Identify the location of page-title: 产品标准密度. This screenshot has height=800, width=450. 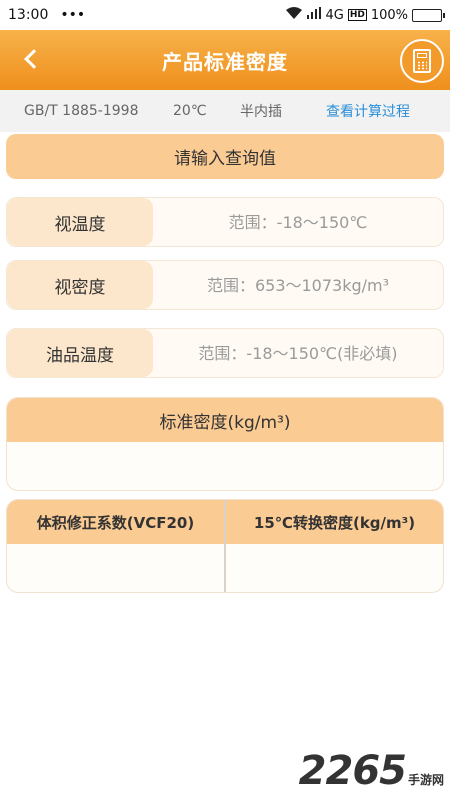
(225, 61).